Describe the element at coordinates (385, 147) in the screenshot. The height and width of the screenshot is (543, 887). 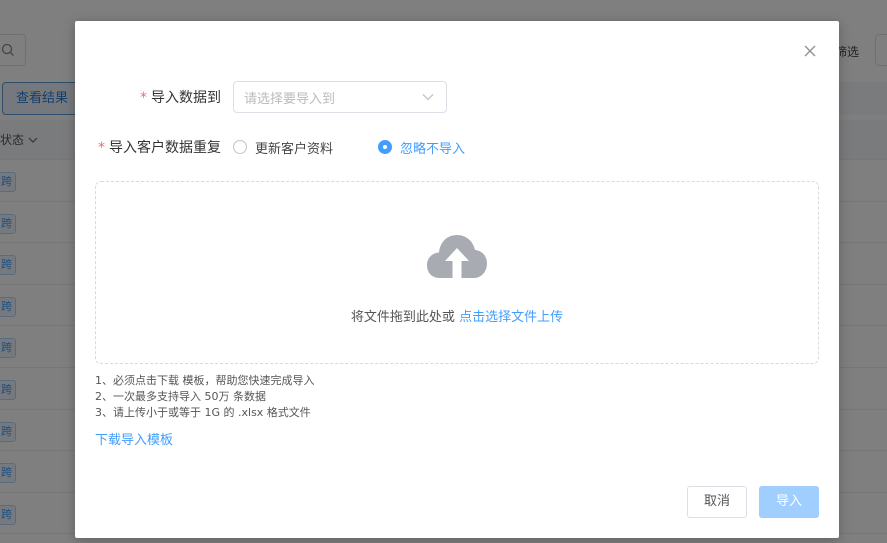
I see `radio-circle-checked` at that location.